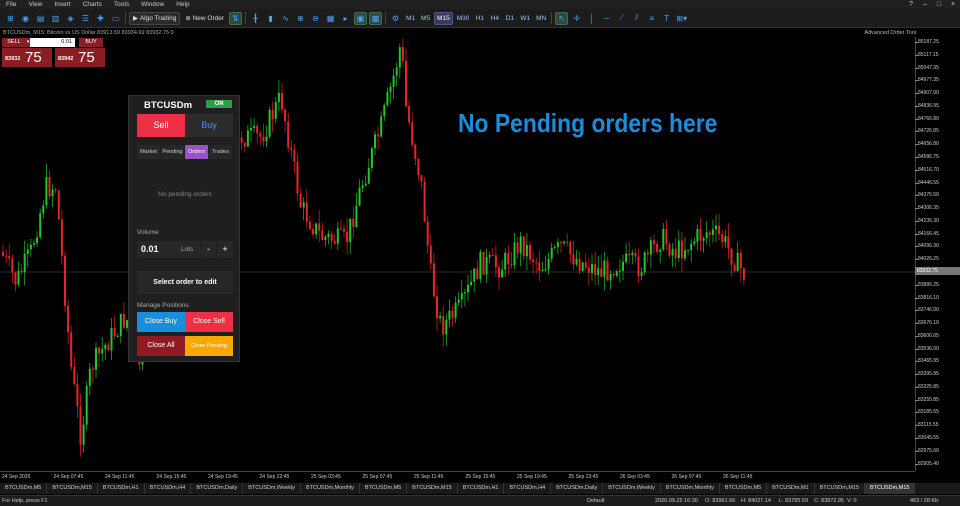  Describe the element at coordinates (791, 488) in the screenshot. I see `chart-tab: BTCUSDm,M1` at that location.